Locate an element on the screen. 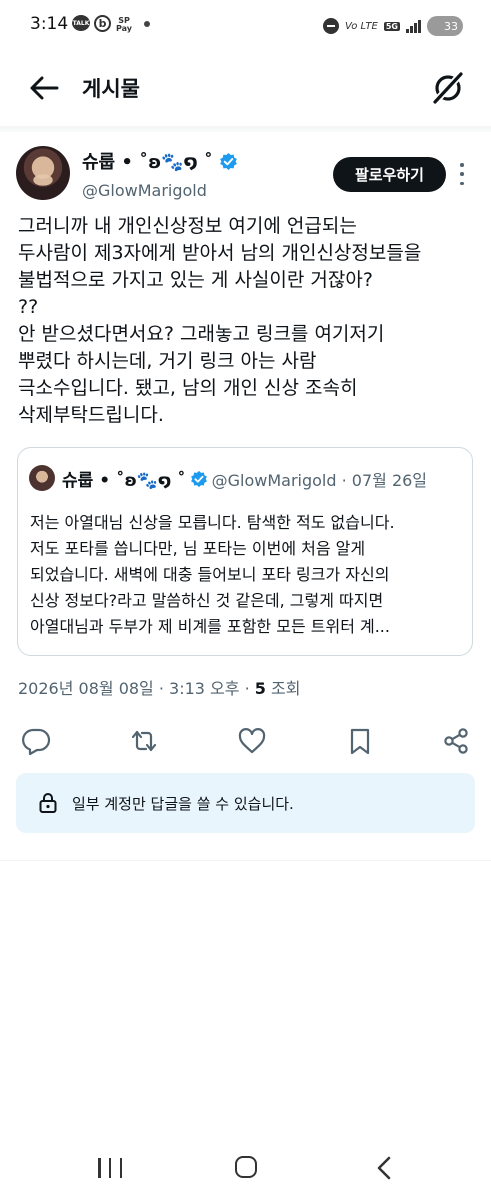  reply-restriction-notice: 일부 계정만 답글을 쓸 수 있습니다. is located at coordinates (245, 803).